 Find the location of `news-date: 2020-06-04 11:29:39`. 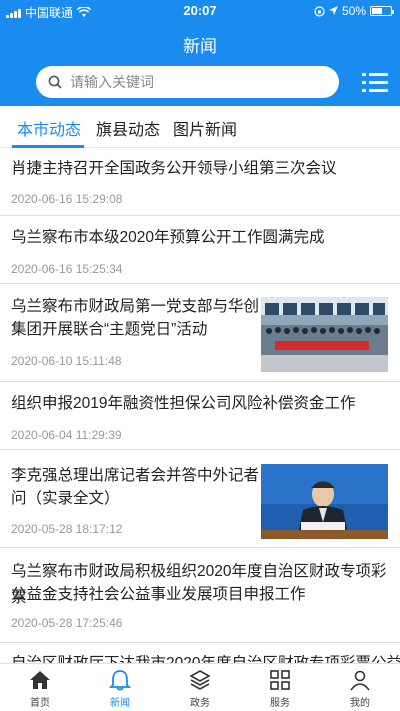

news-date: 2020-06-04 11:29:39 is located at coordinates (66, 435).